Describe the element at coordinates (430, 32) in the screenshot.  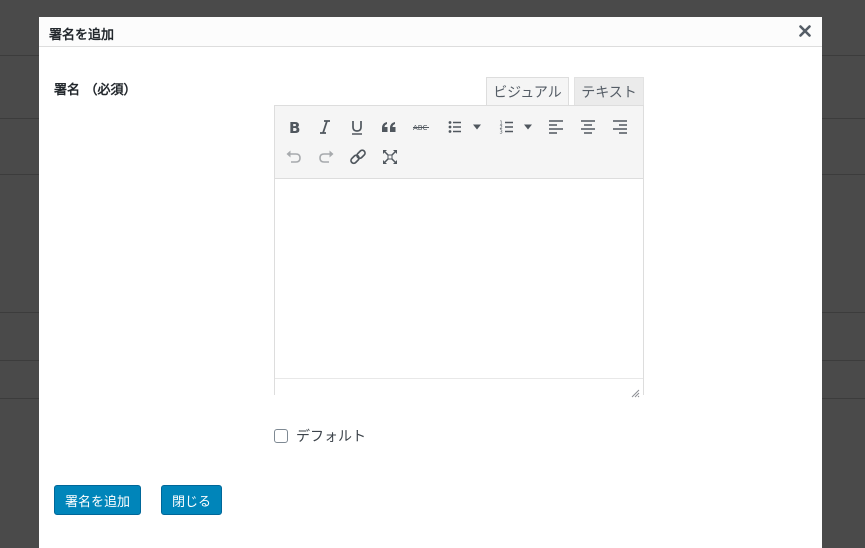
I see `dialog-header: 署名を追加` at that location.